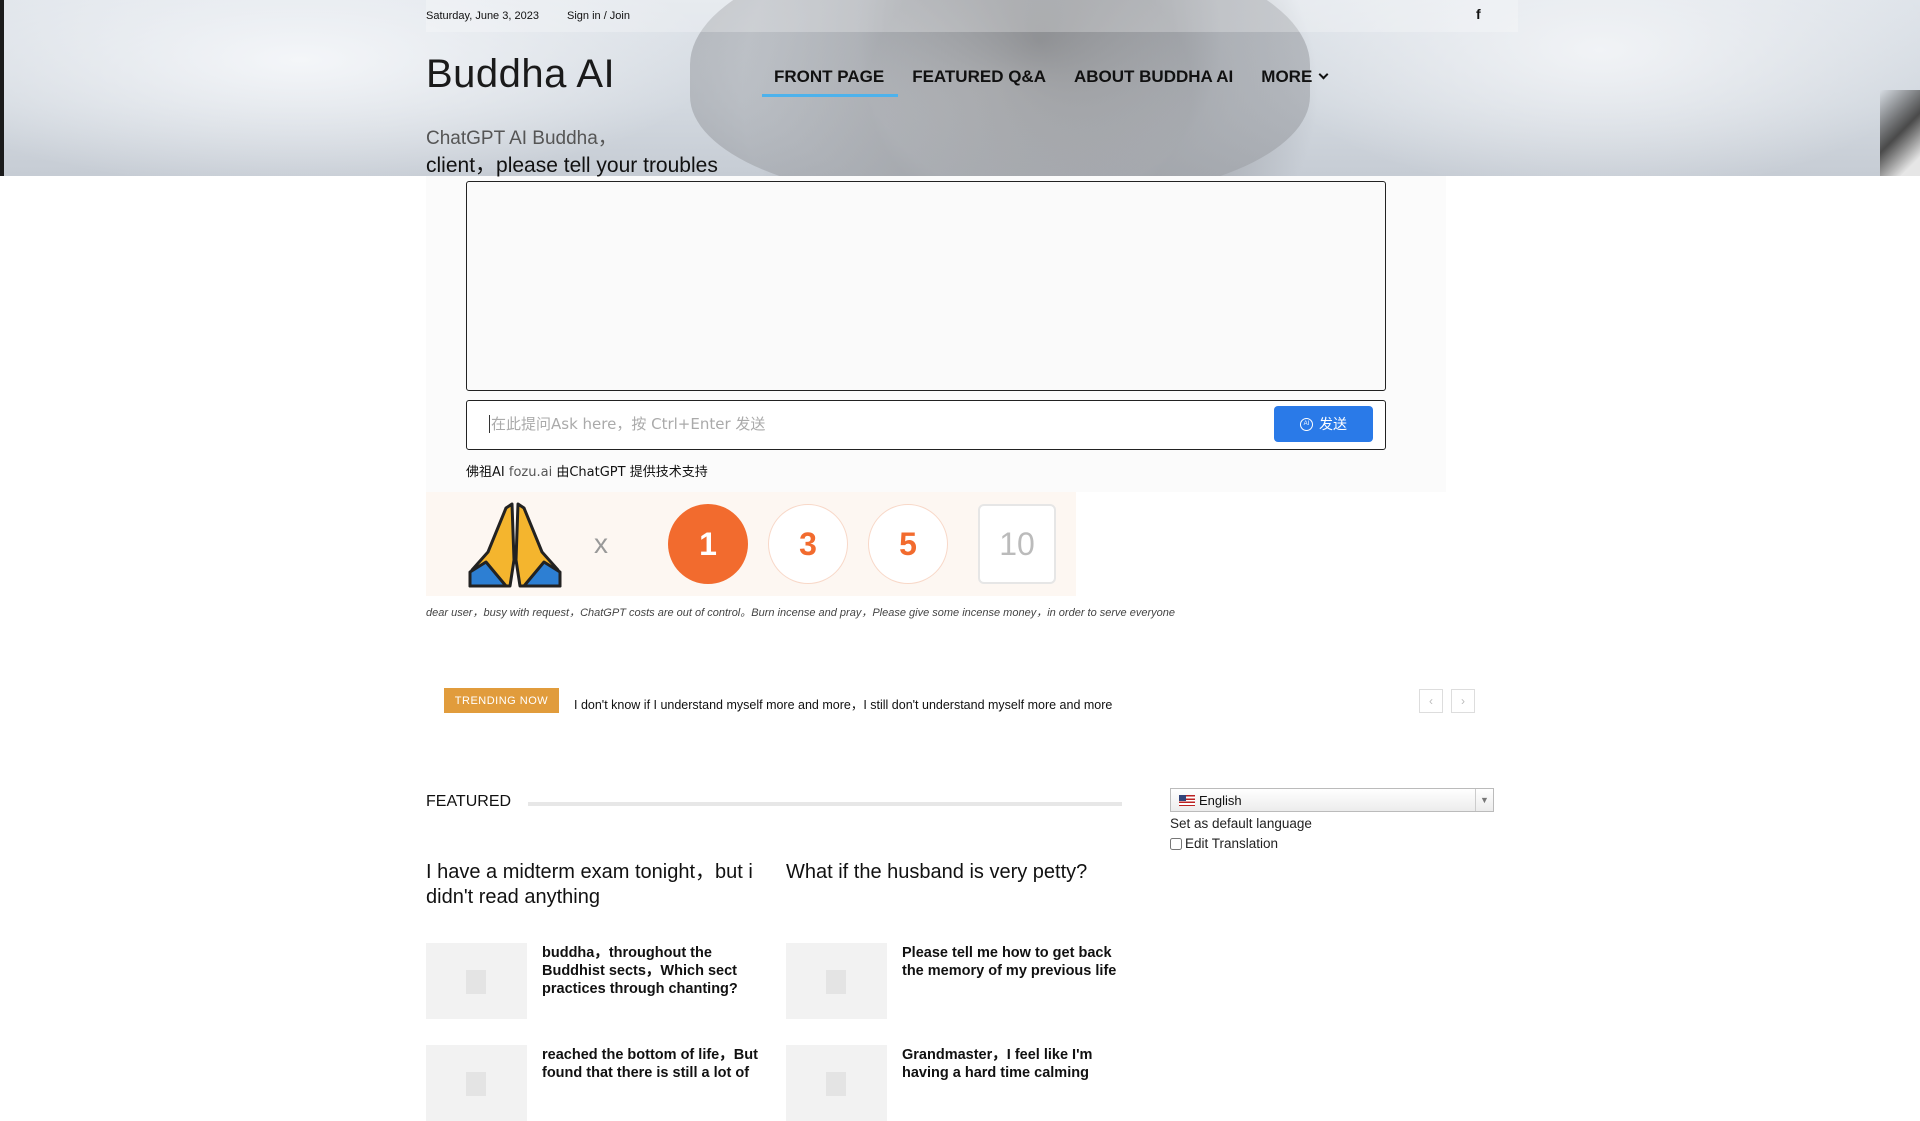  I want to click on nav-more: MORE, so click(1294, 82).